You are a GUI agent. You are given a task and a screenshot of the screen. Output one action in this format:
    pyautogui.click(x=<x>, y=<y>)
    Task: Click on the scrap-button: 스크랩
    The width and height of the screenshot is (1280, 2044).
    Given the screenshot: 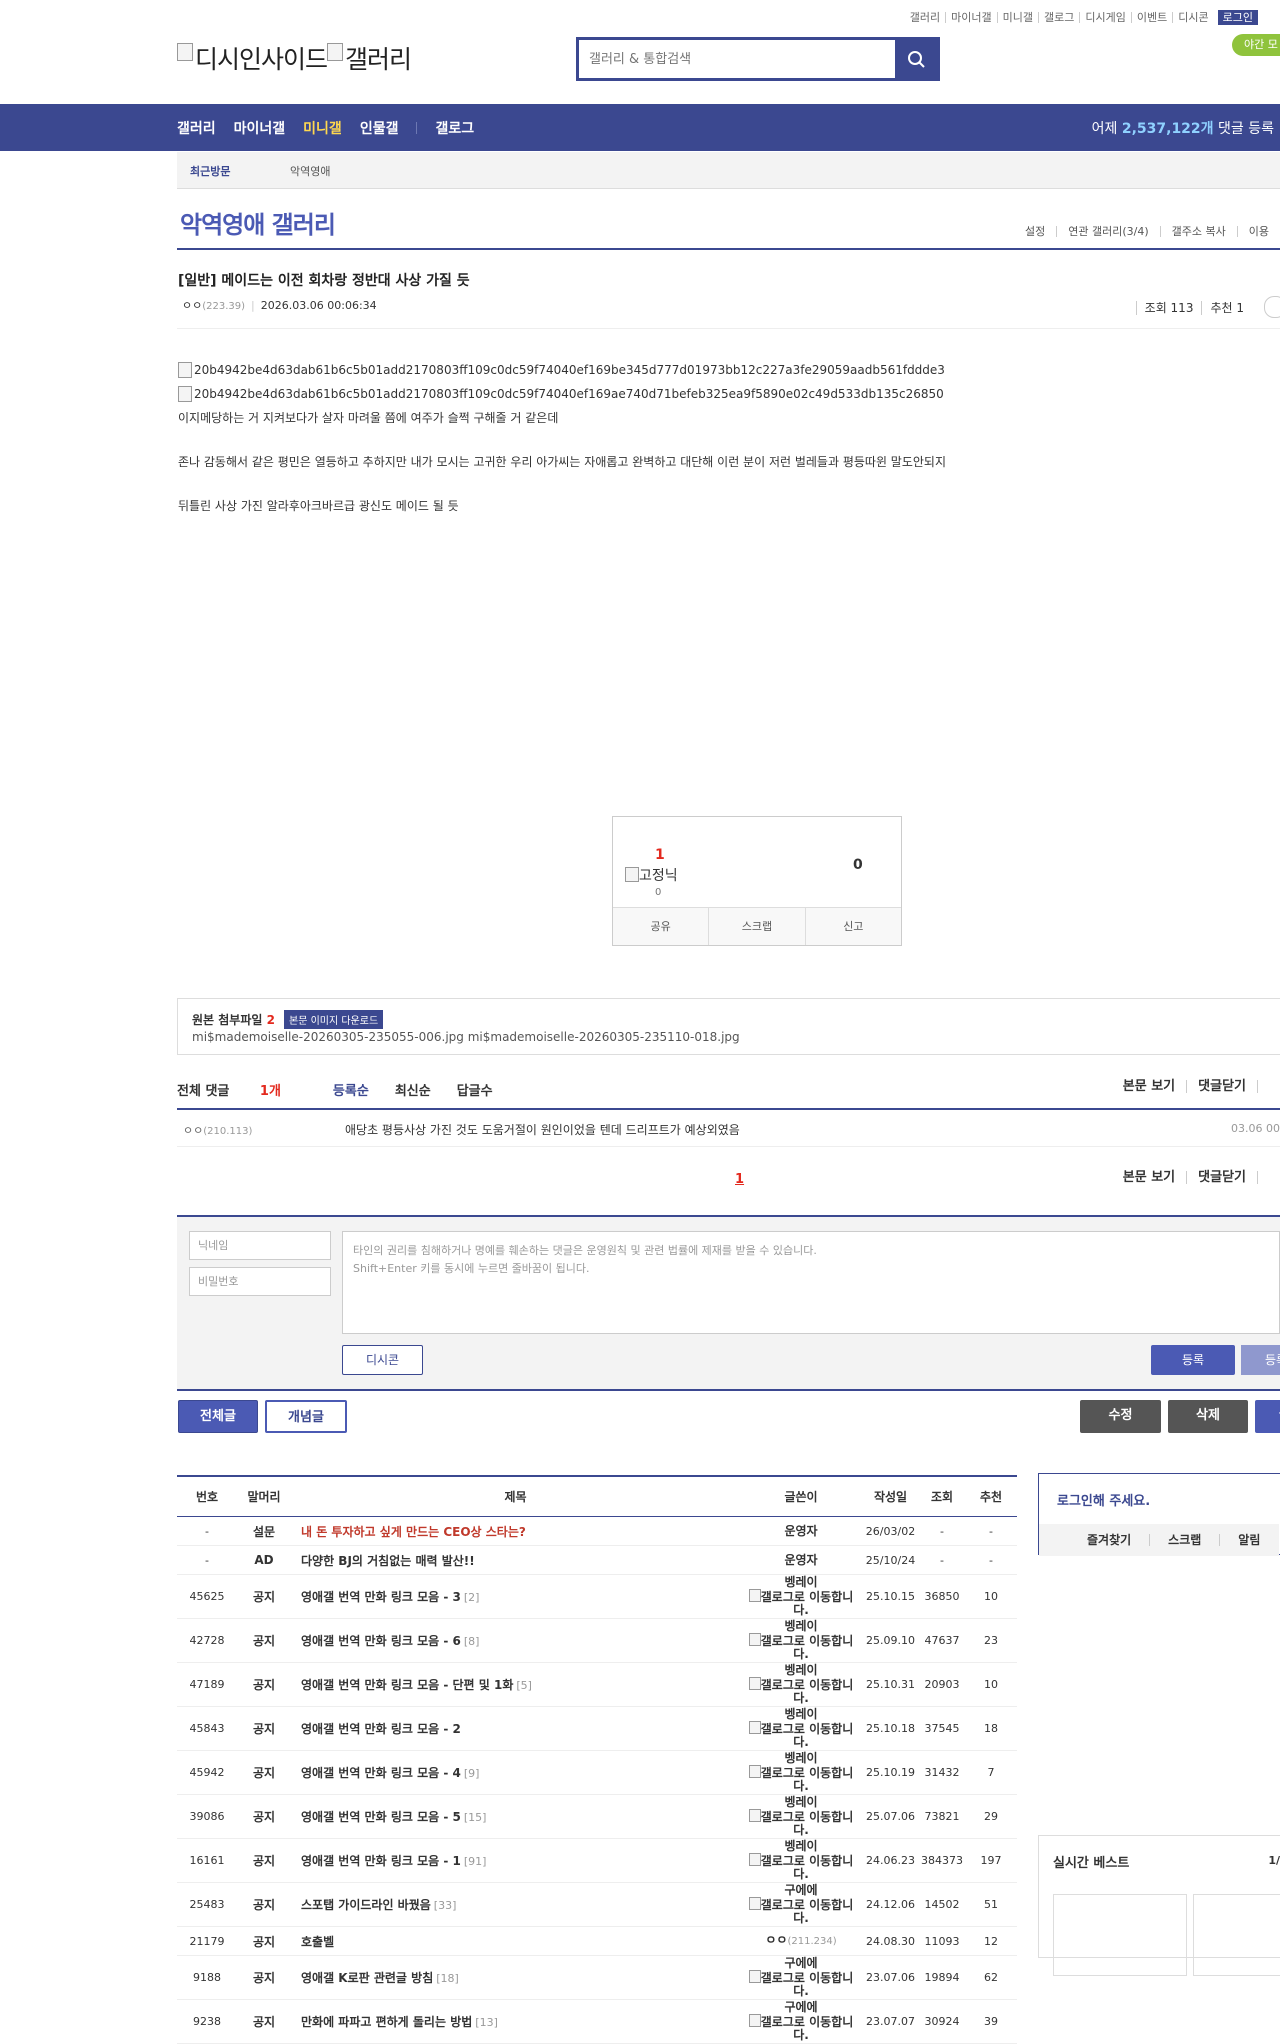 What is the action you would take?
    pyautogui.click(x=756, y=926)
    